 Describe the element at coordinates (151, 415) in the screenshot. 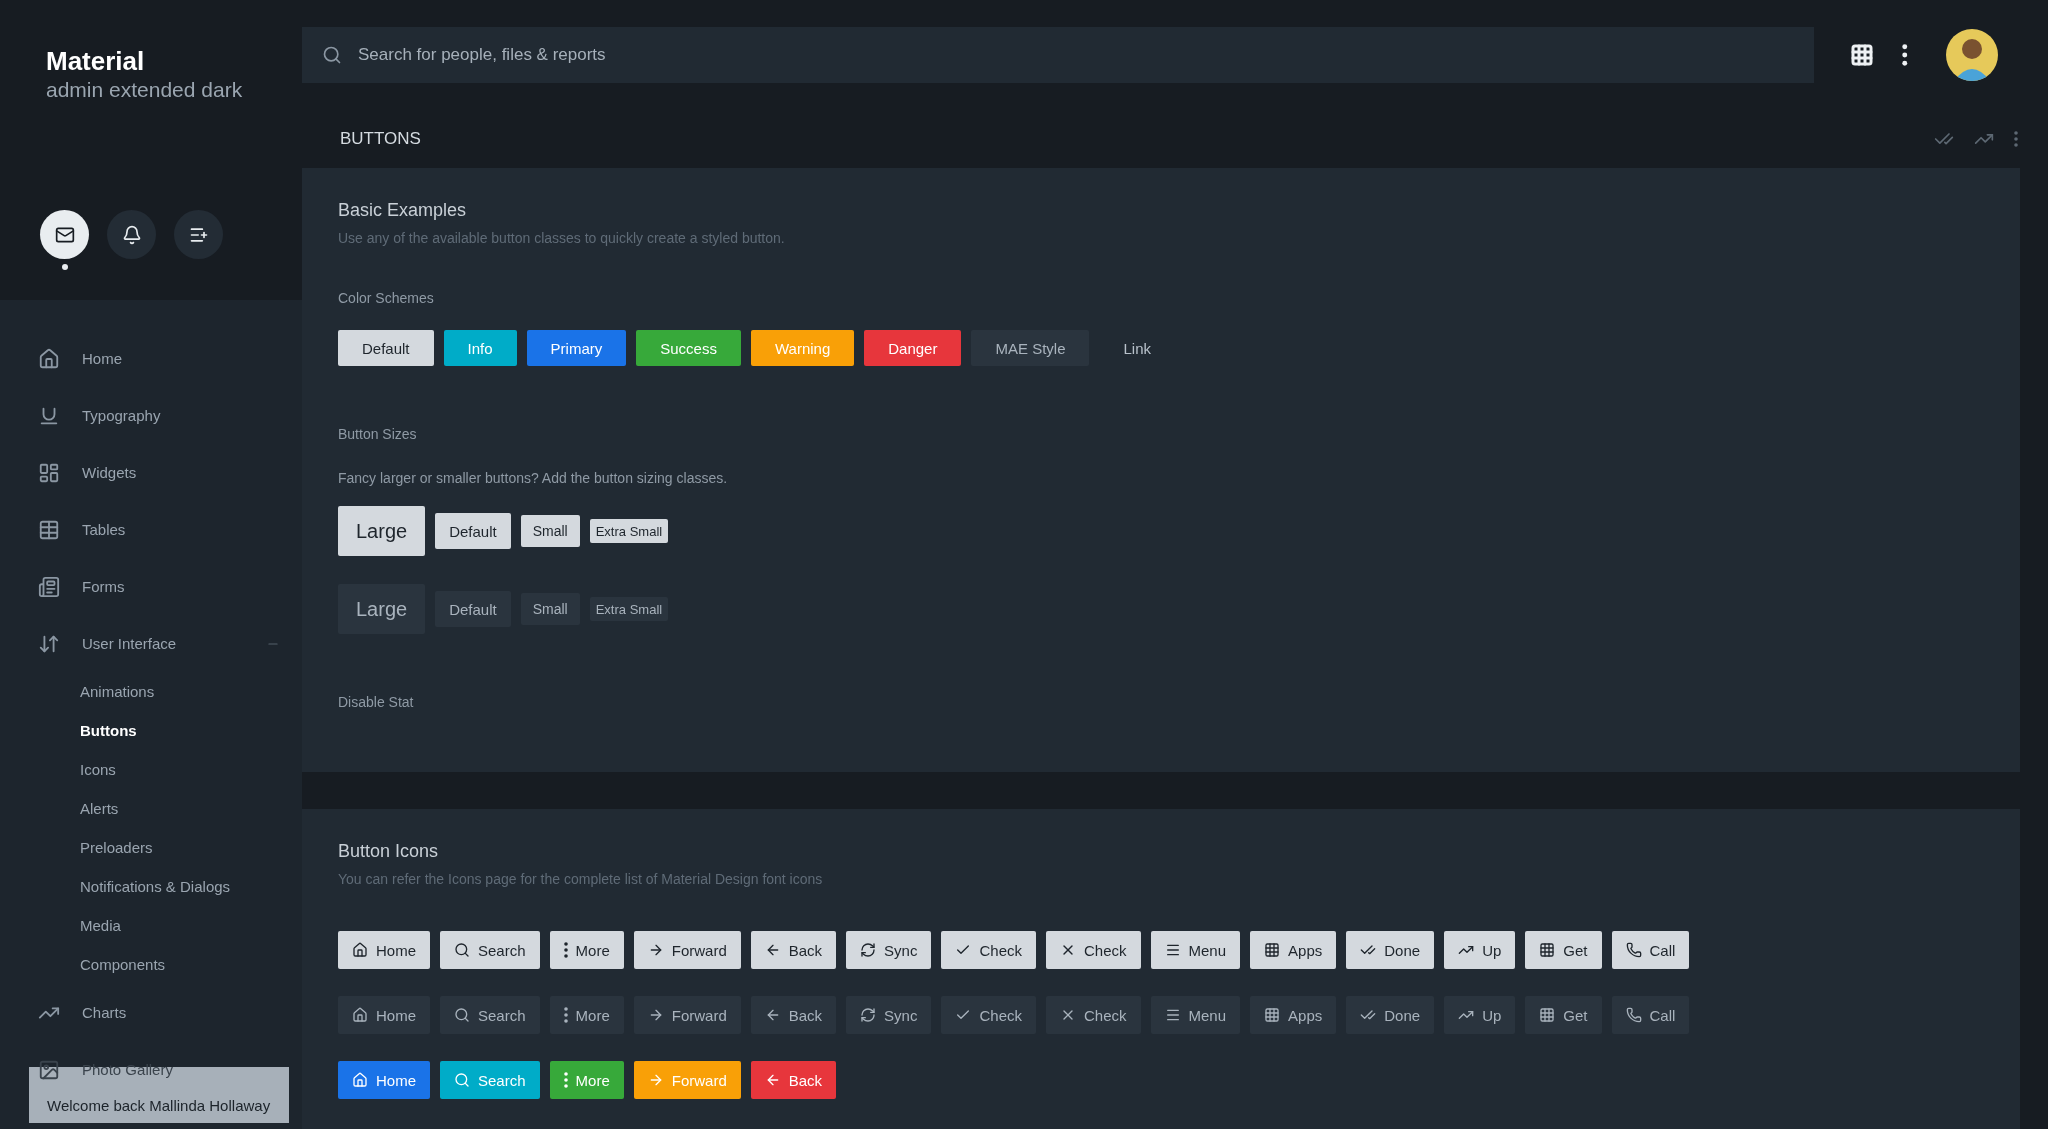

I see `sidebar-item: Typography` at that location.